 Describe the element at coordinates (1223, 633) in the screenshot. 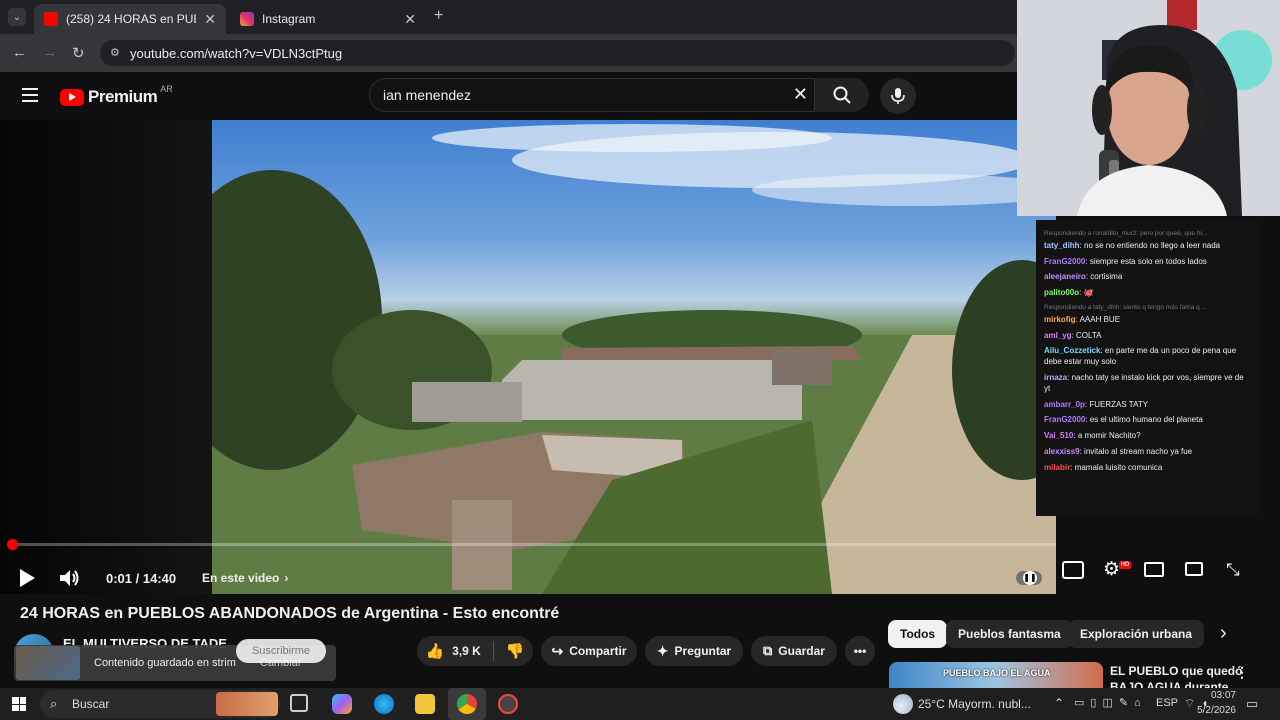

I see `chips-next-chevron-icon: ›` at that location.